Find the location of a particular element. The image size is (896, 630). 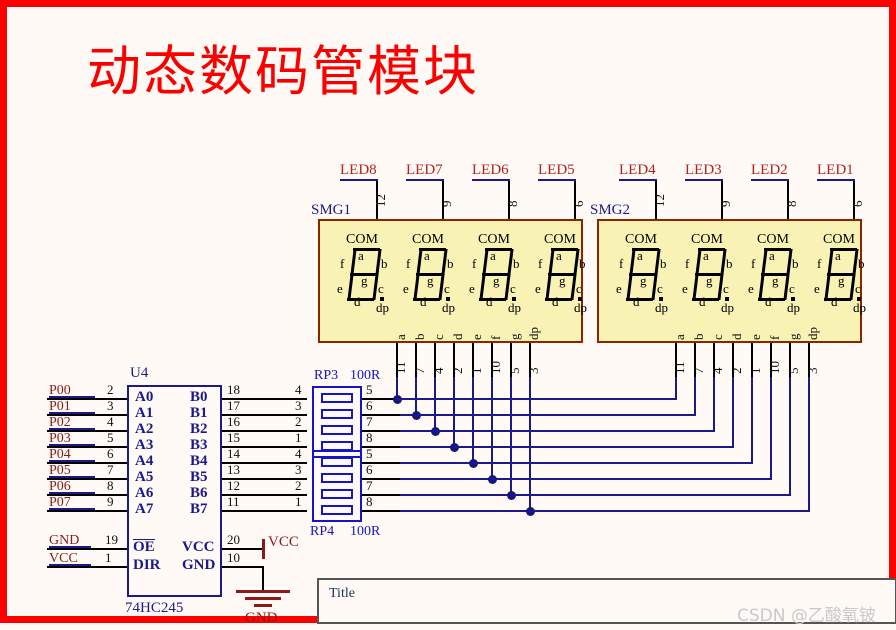

title-block-label: Title is located at coordinates (342, 593).